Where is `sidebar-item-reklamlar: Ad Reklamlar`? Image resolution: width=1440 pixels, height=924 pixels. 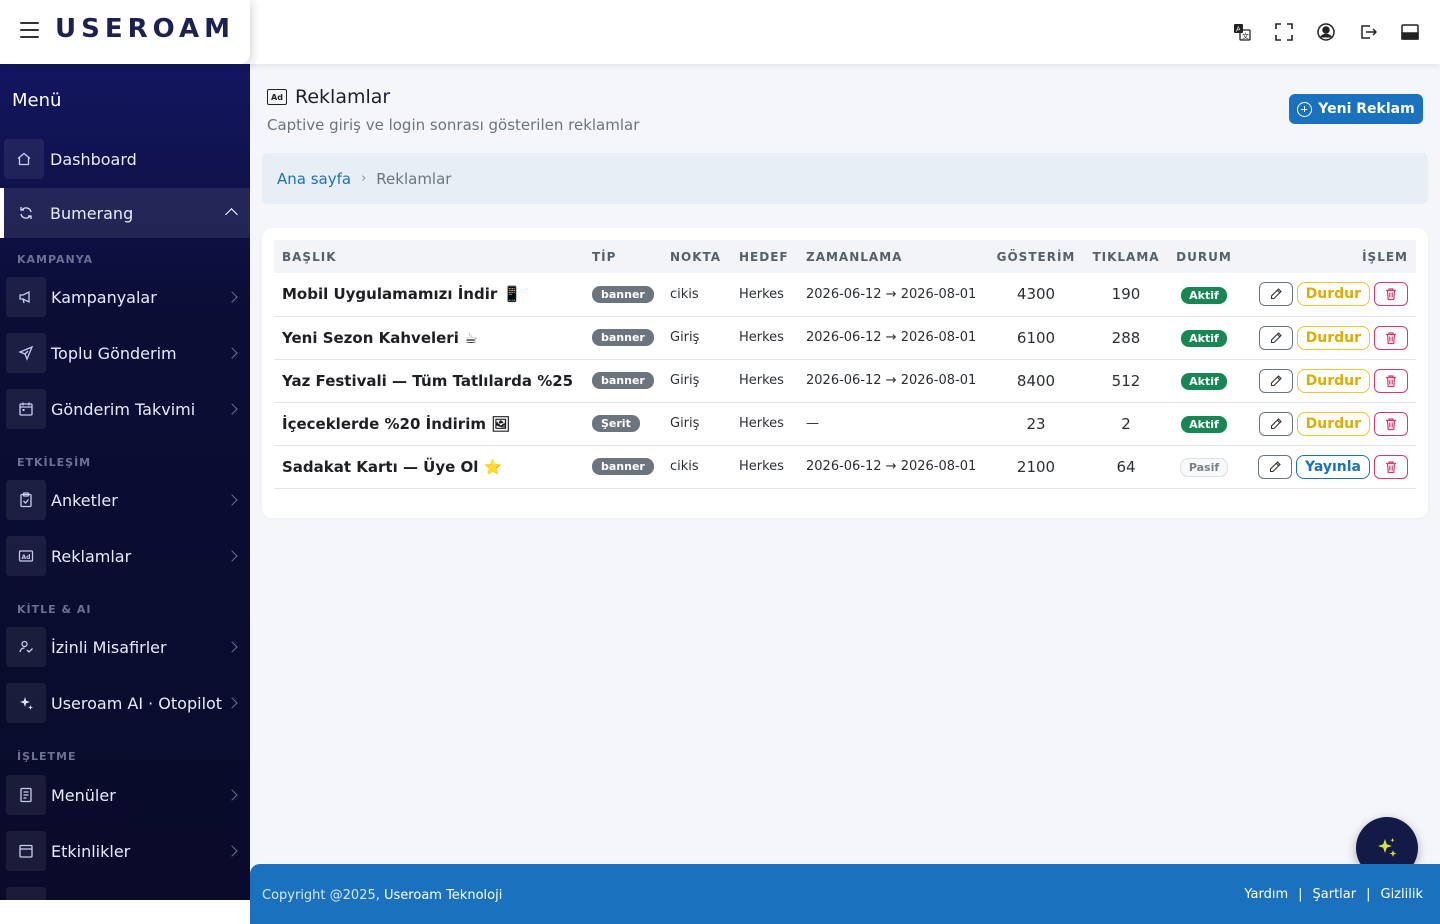 sidebar-item-reklamlar: Ad Reklamlar is located at coordinates (125, 556).